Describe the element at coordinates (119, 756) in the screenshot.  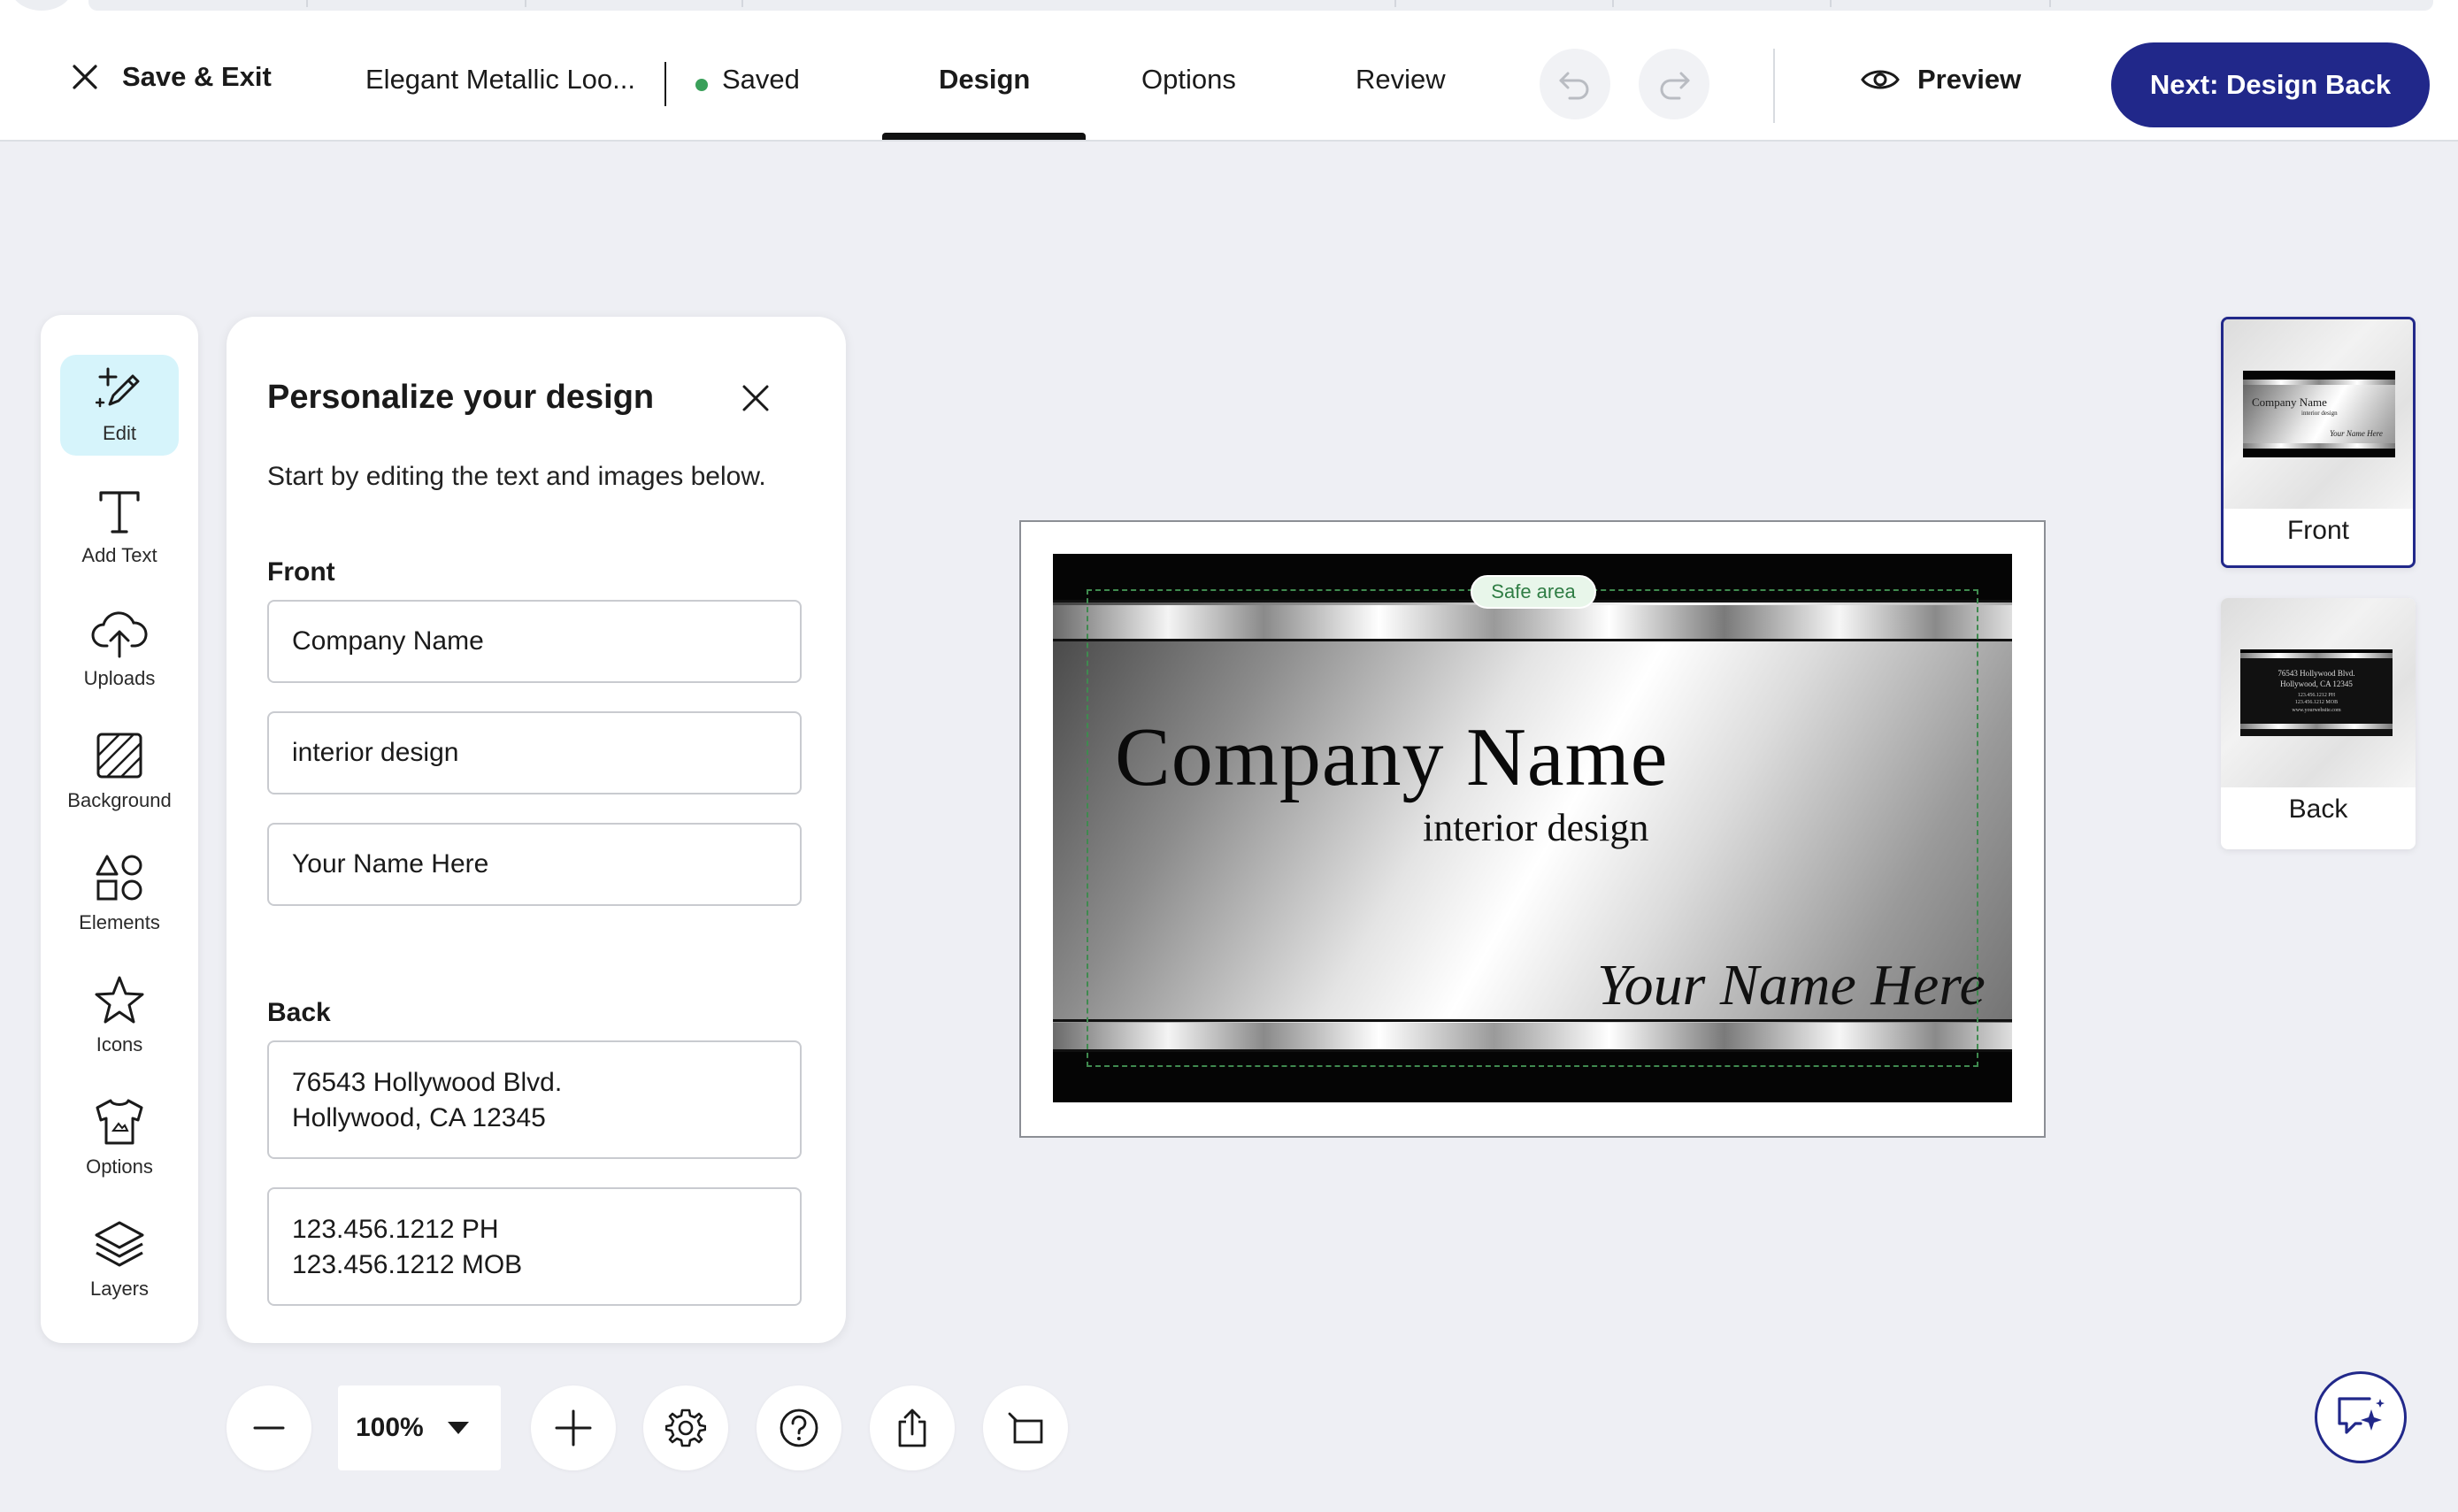
I see `background-icon` at that location.